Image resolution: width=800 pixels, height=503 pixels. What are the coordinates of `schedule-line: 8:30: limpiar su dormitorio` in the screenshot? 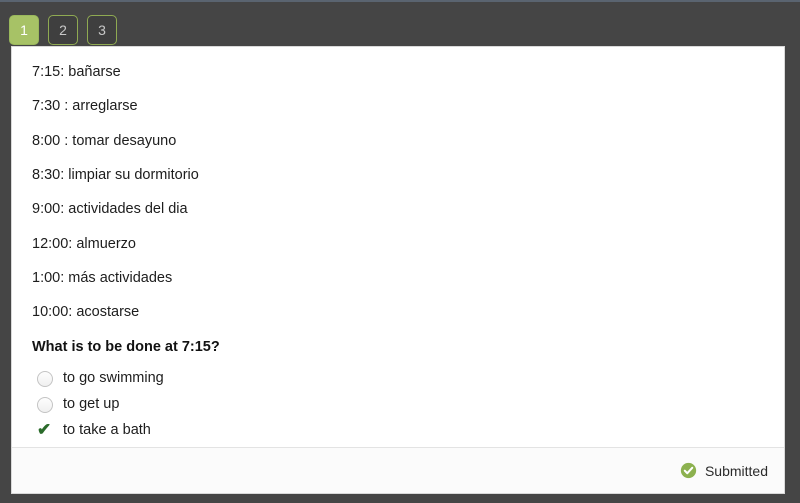 It's located at (115, 174).